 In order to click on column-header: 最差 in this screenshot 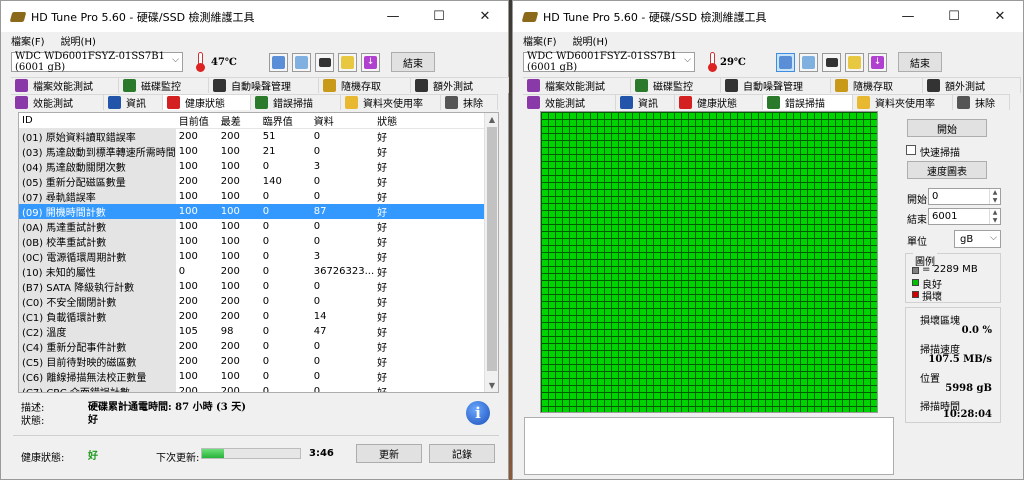, I will do `click(238, 121)`.